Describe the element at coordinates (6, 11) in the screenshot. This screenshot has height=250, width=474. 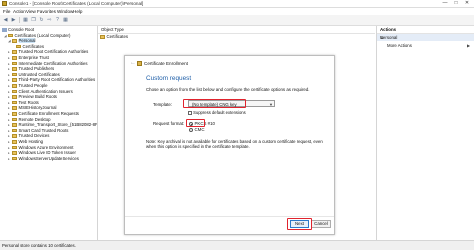
I see `menu-file: File` at that location.